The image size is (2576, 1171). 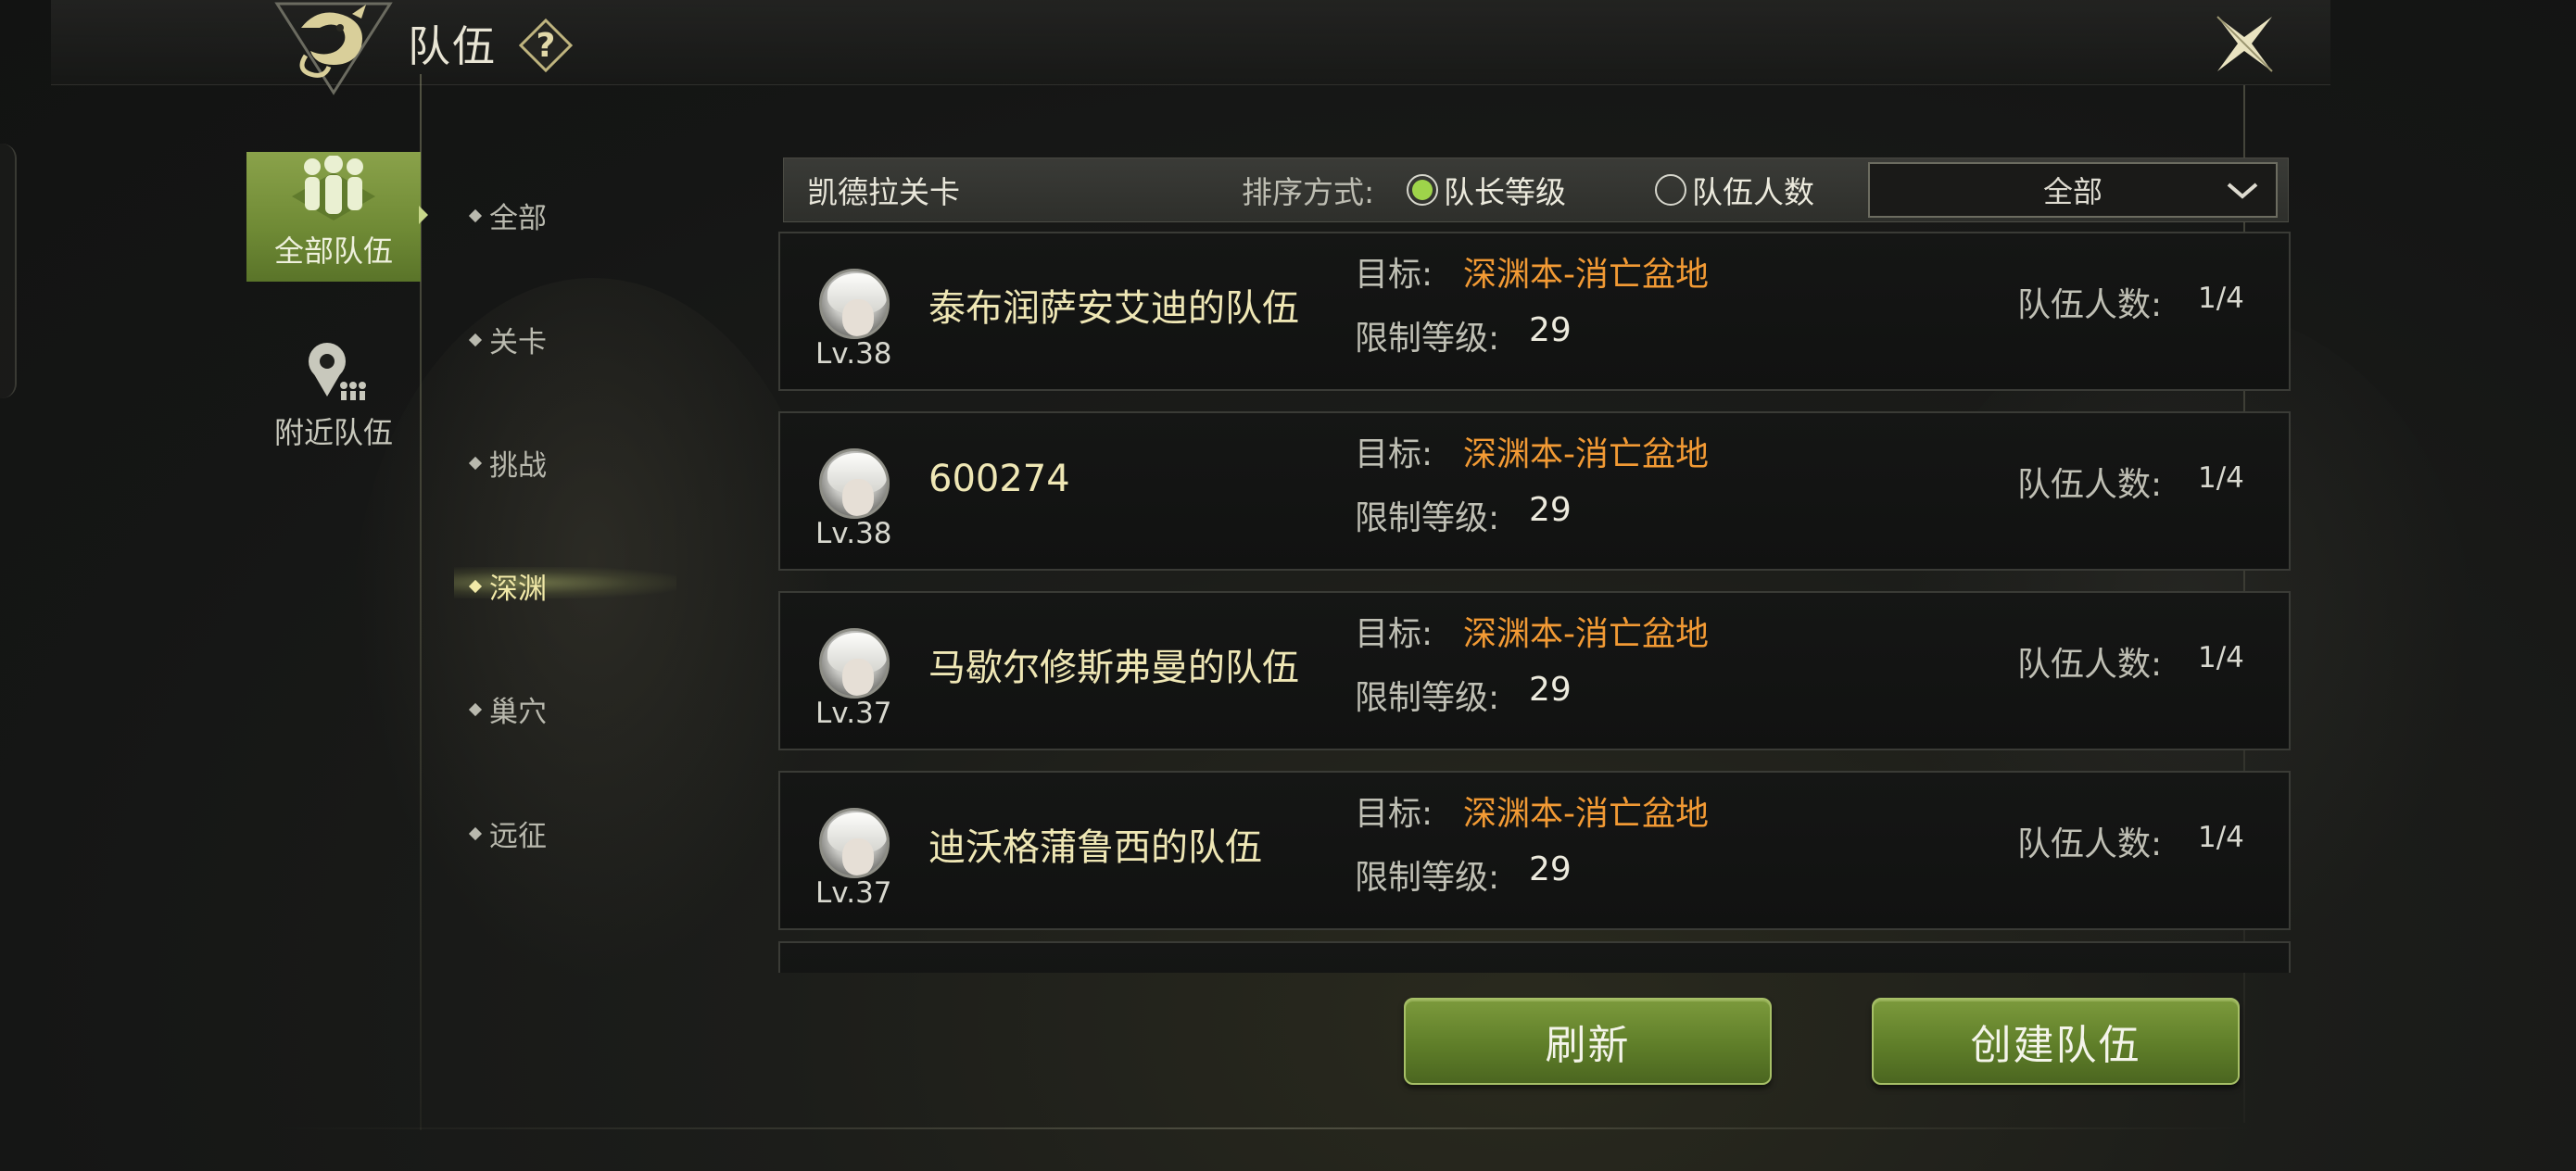 I want to click on radio-label: 队伍人数, so click(x=1753, y=192).